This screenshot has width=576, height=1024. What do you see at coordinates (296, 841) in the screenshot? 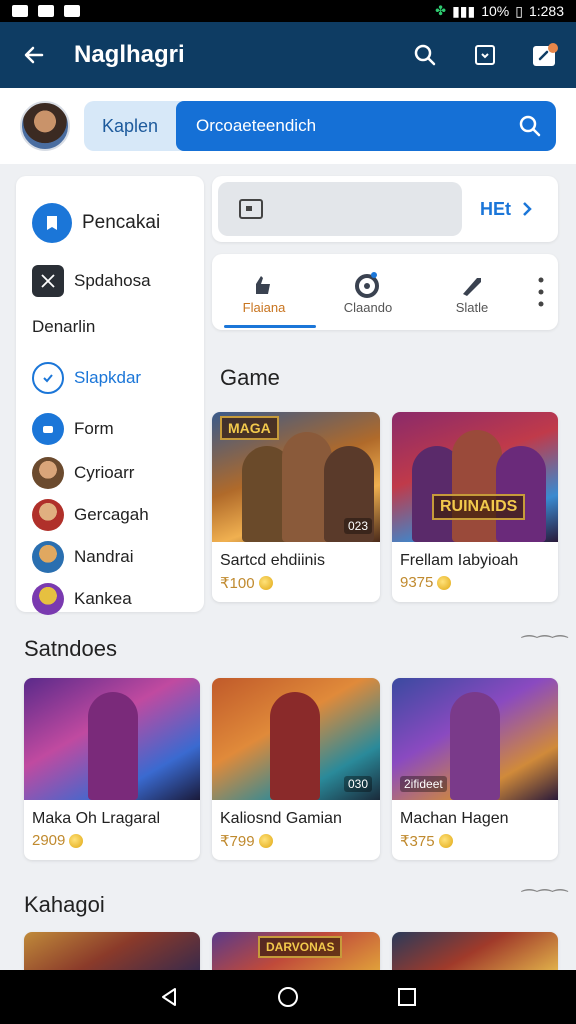
I see `game-price: ₹799` at bounding box center [296, 841].